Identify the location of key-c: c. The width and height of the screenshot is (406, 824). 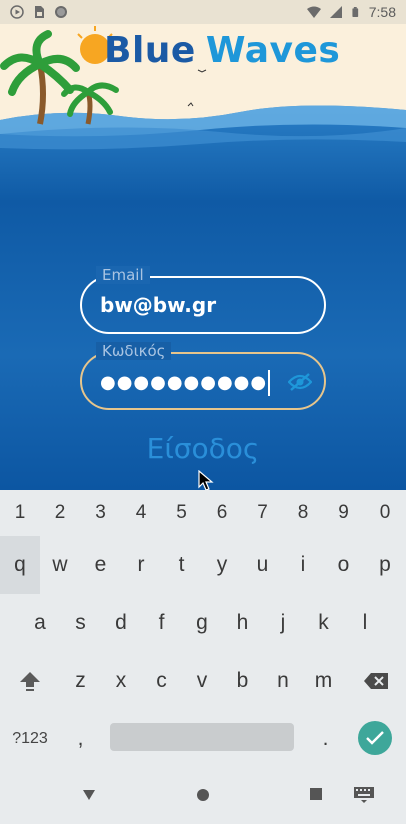
(161, 681).